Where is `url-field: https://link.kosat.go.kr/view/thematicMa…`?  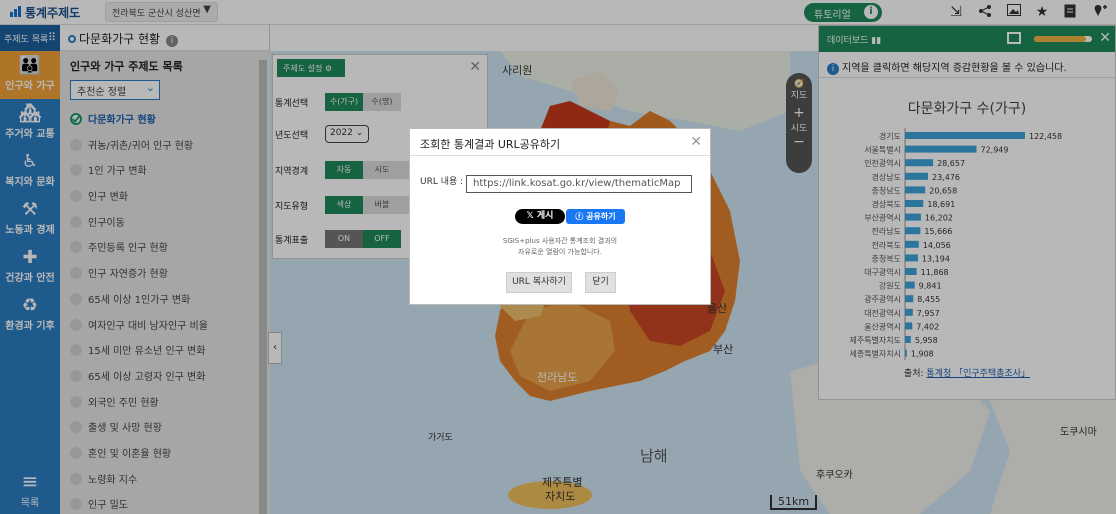 url-field: https://link.kosat.go.kr/view/thematicMa… is located at coordinates (579, 184).